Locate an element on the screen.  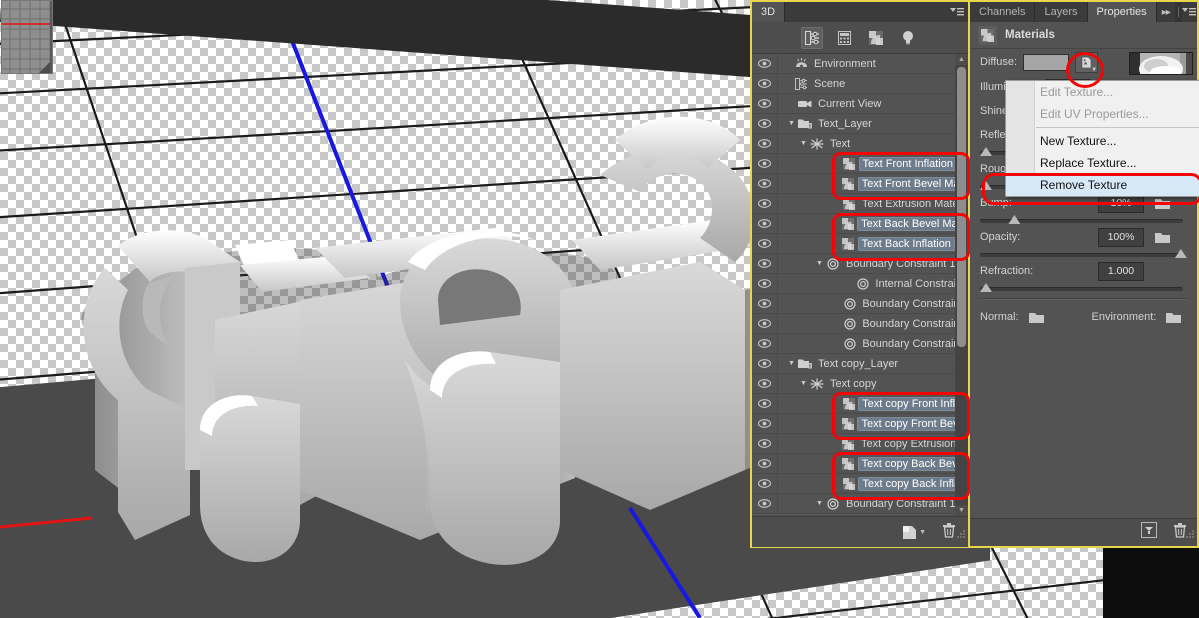
resize-grip-icon is located at coordinates (961, 535).